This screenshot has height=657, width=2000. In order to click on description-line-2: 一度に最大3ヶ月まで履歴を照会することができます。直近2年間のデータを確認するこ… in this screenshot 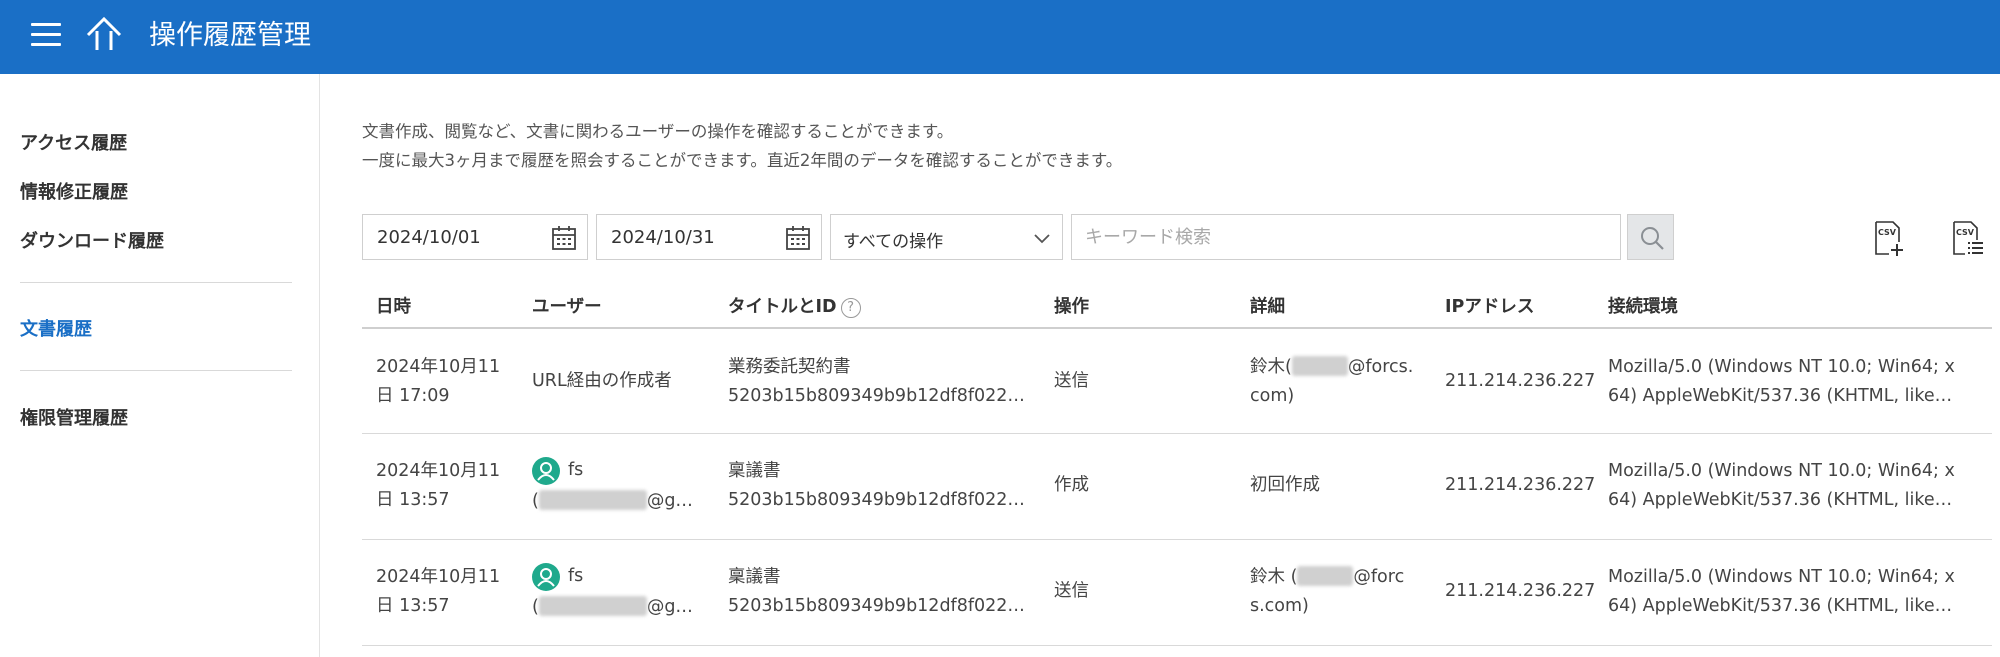, I will do `click(742, 160)`.